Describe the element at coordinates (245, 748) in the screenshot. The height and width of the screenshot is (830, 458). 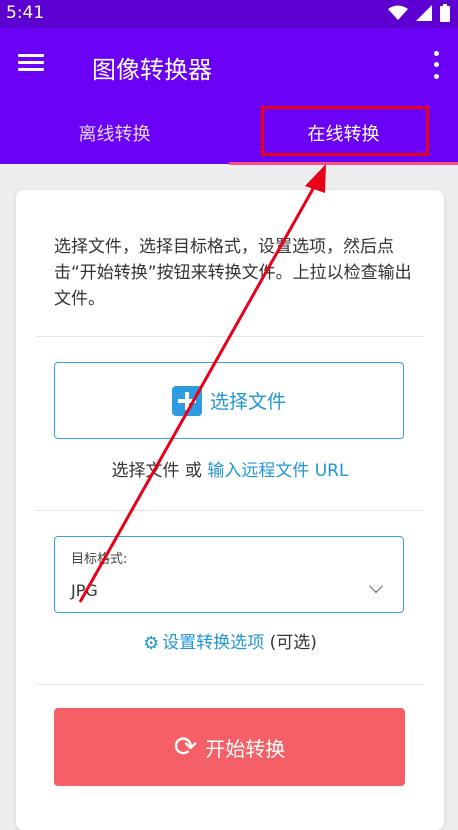
I see `start-button-label: 开始转换` at that location.